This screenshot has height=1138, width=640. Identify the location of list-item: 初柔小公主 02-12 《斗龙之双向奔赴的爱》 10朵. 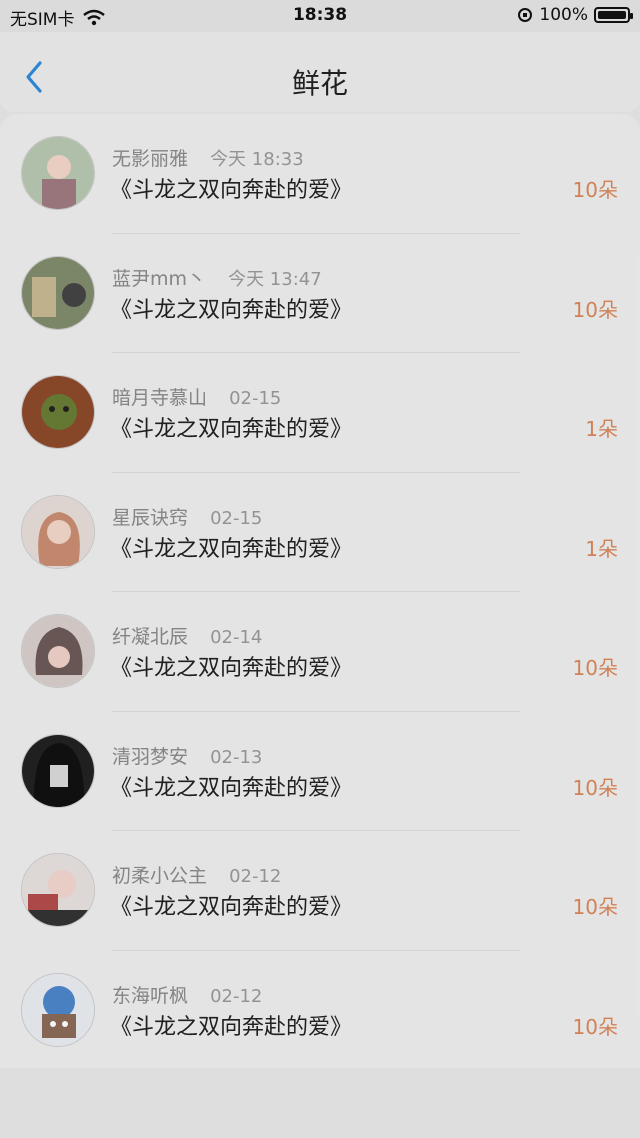
(320, 891).